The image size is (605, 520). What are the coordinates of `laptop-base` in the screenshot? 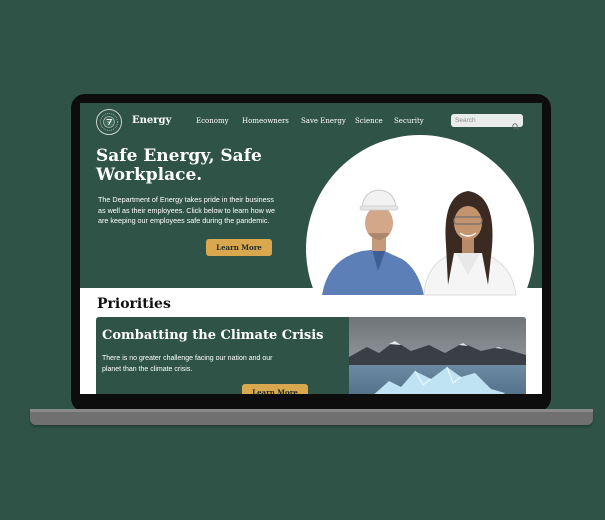 It's located at (311, 417).